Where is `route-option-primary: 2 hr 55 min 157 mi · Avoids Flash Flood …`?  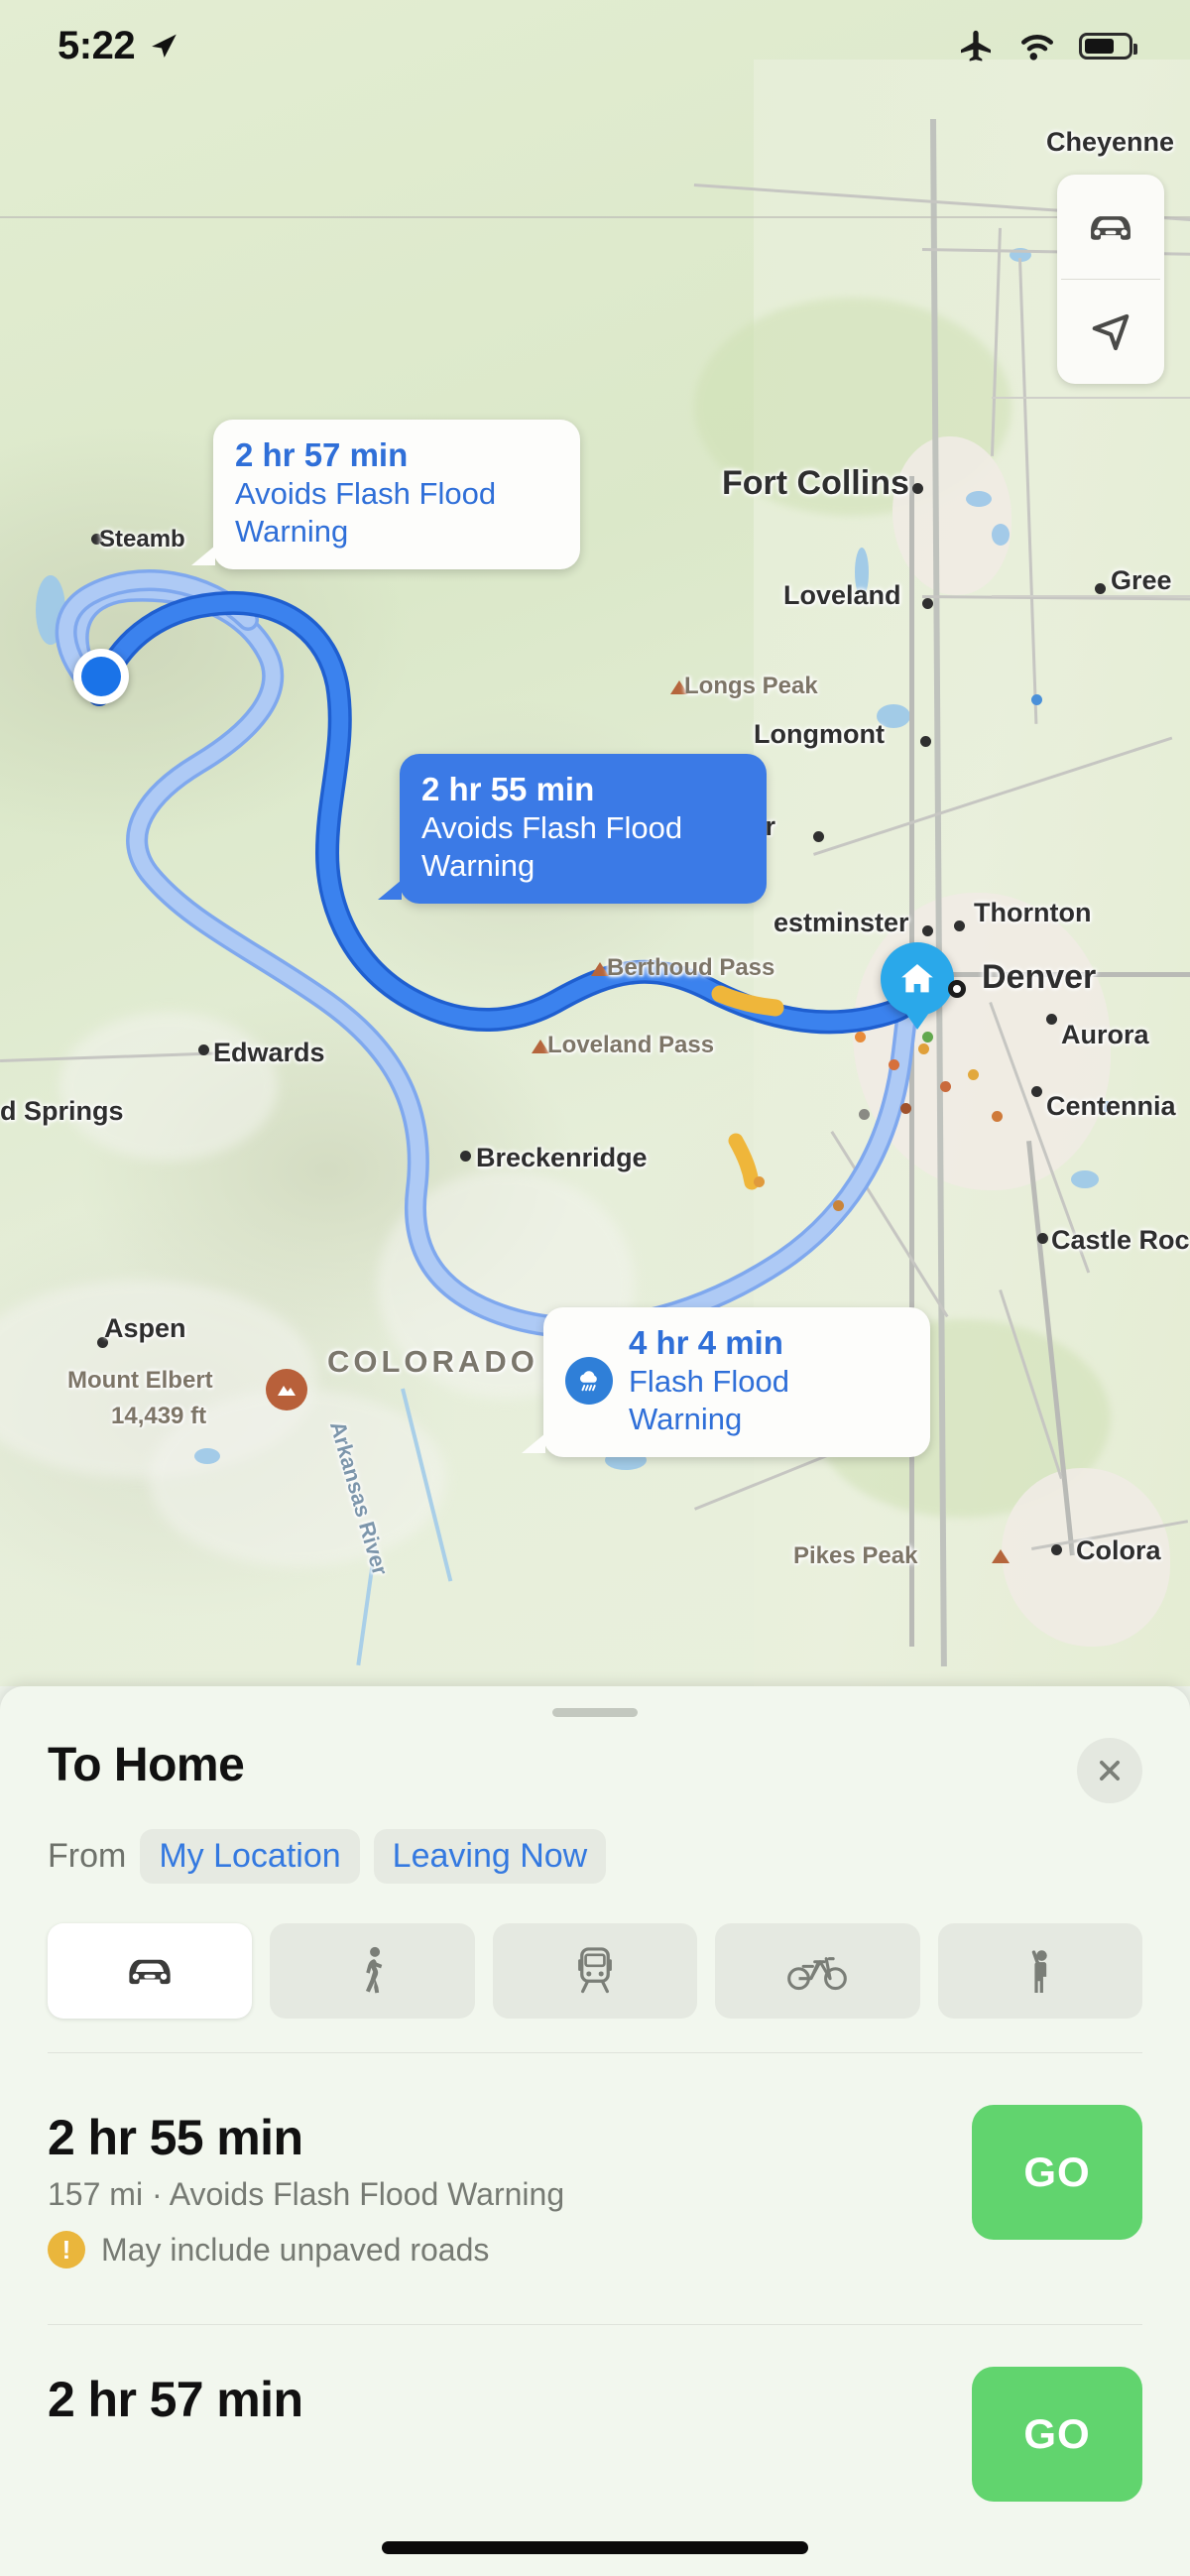
route-option-primary: 2 hr 55 min 157 mi · Avoids Flash Flood … is located at coordinates (595, 2187).